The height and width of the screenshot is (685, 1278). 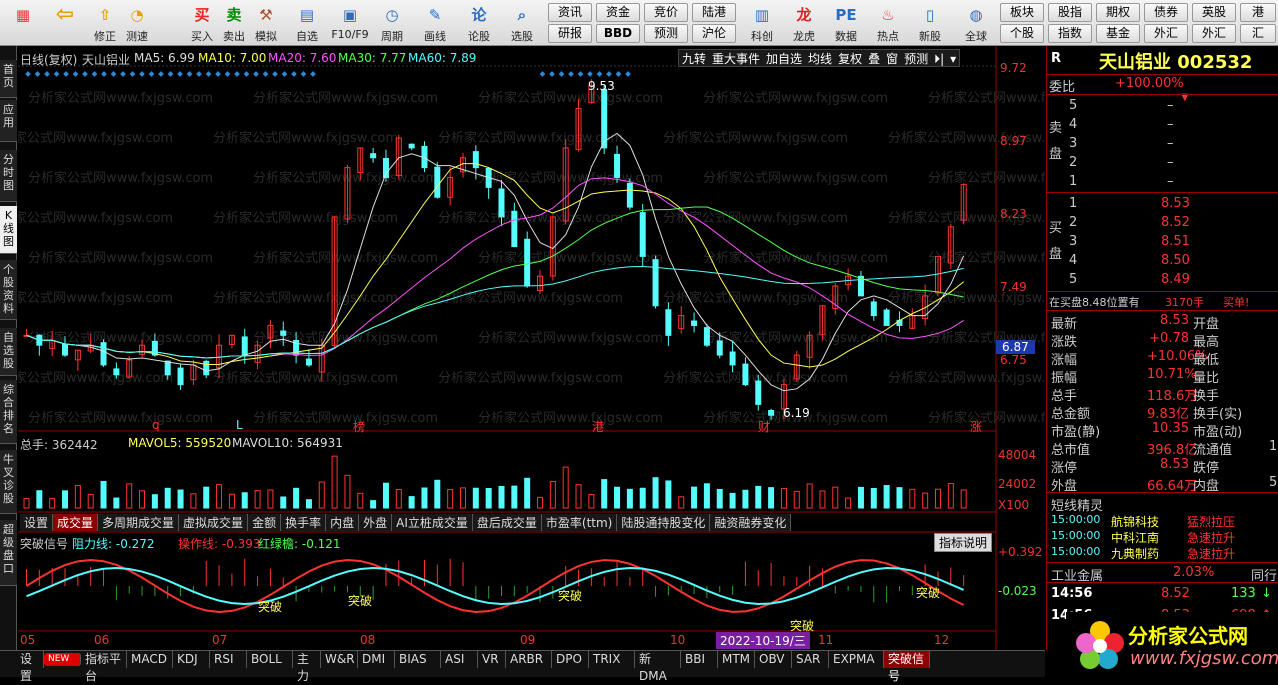 I want to click on bottom-tab-15: TRIX, so click(x=612, y=659).